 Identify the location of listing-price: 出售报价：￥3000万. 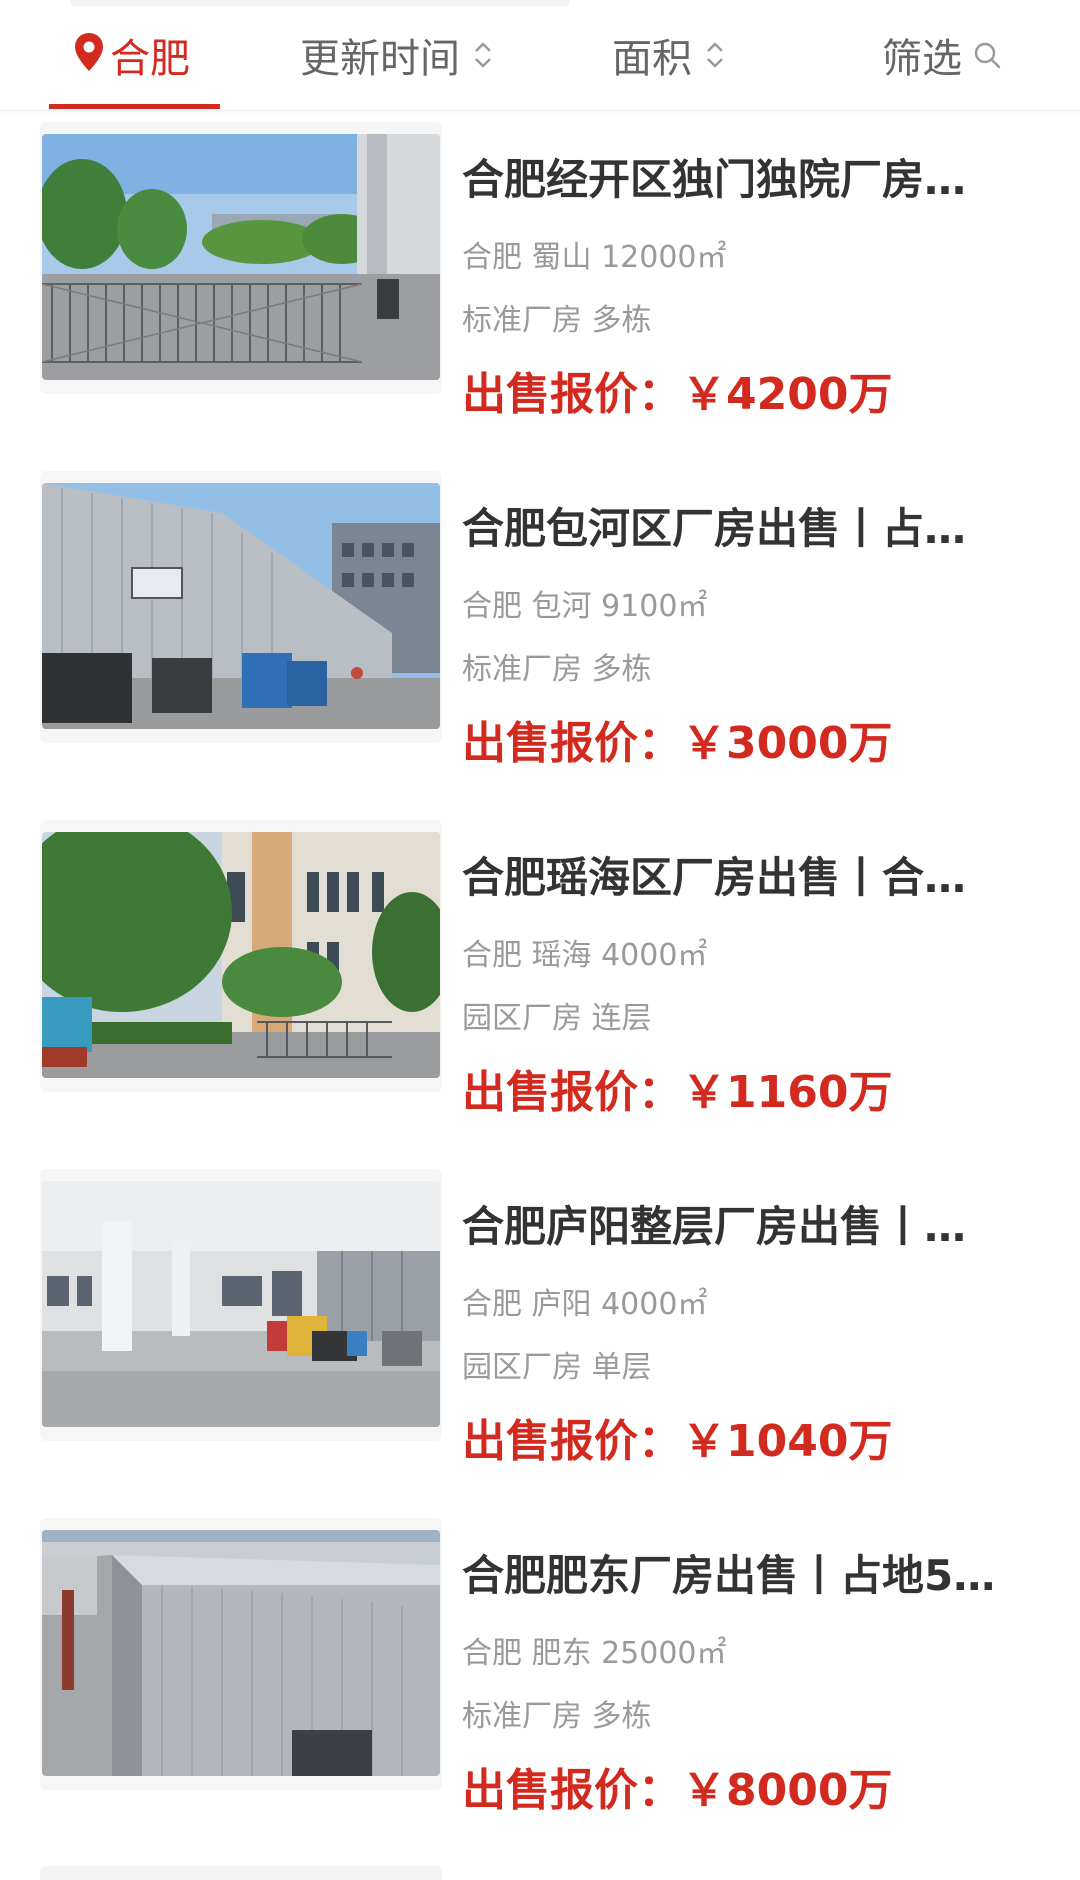
(677, 743).